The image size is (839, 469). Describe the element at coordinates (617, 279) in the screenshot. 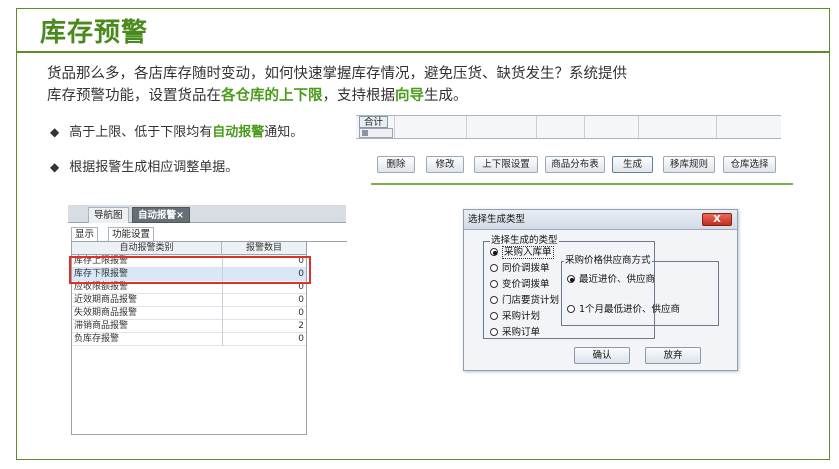

I see `radio-label: 最近进价、供应商` at that location.